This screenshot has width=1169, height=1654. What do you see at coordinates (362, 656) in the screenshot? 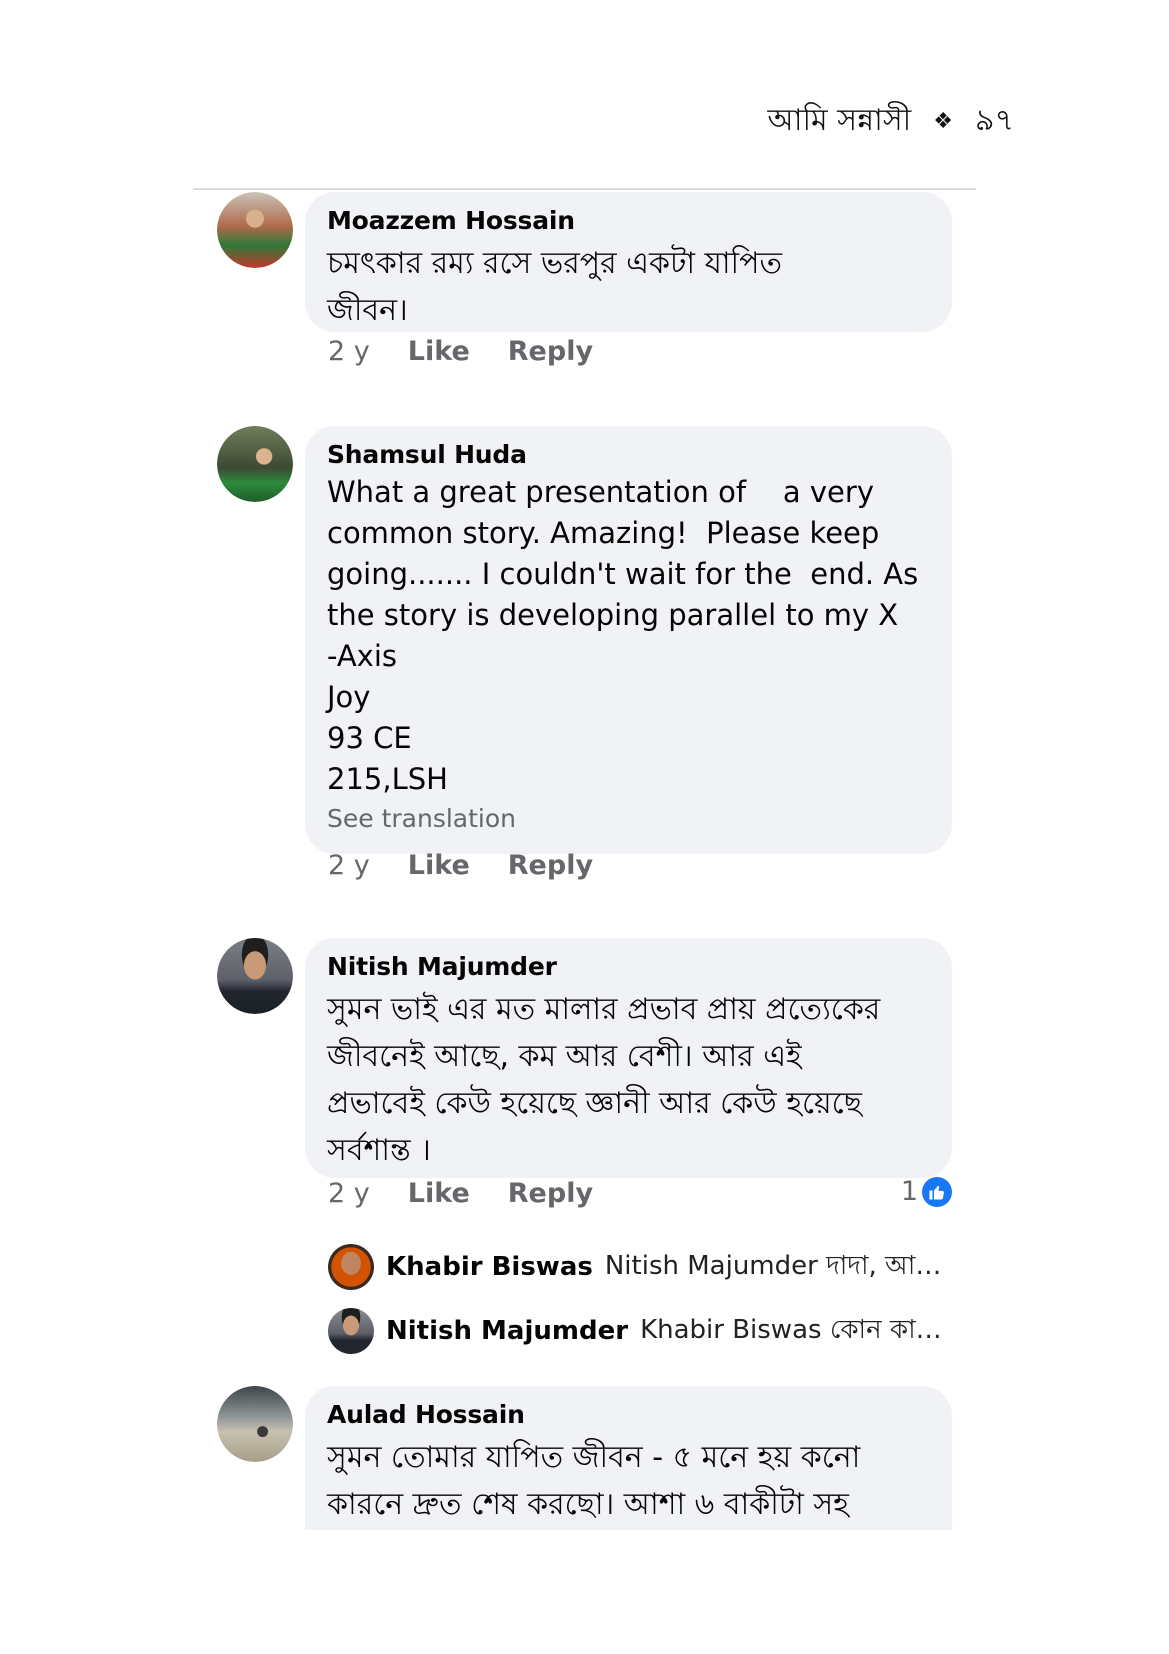
I see `comment-line: -Axis` at bounding box center [362, 656].